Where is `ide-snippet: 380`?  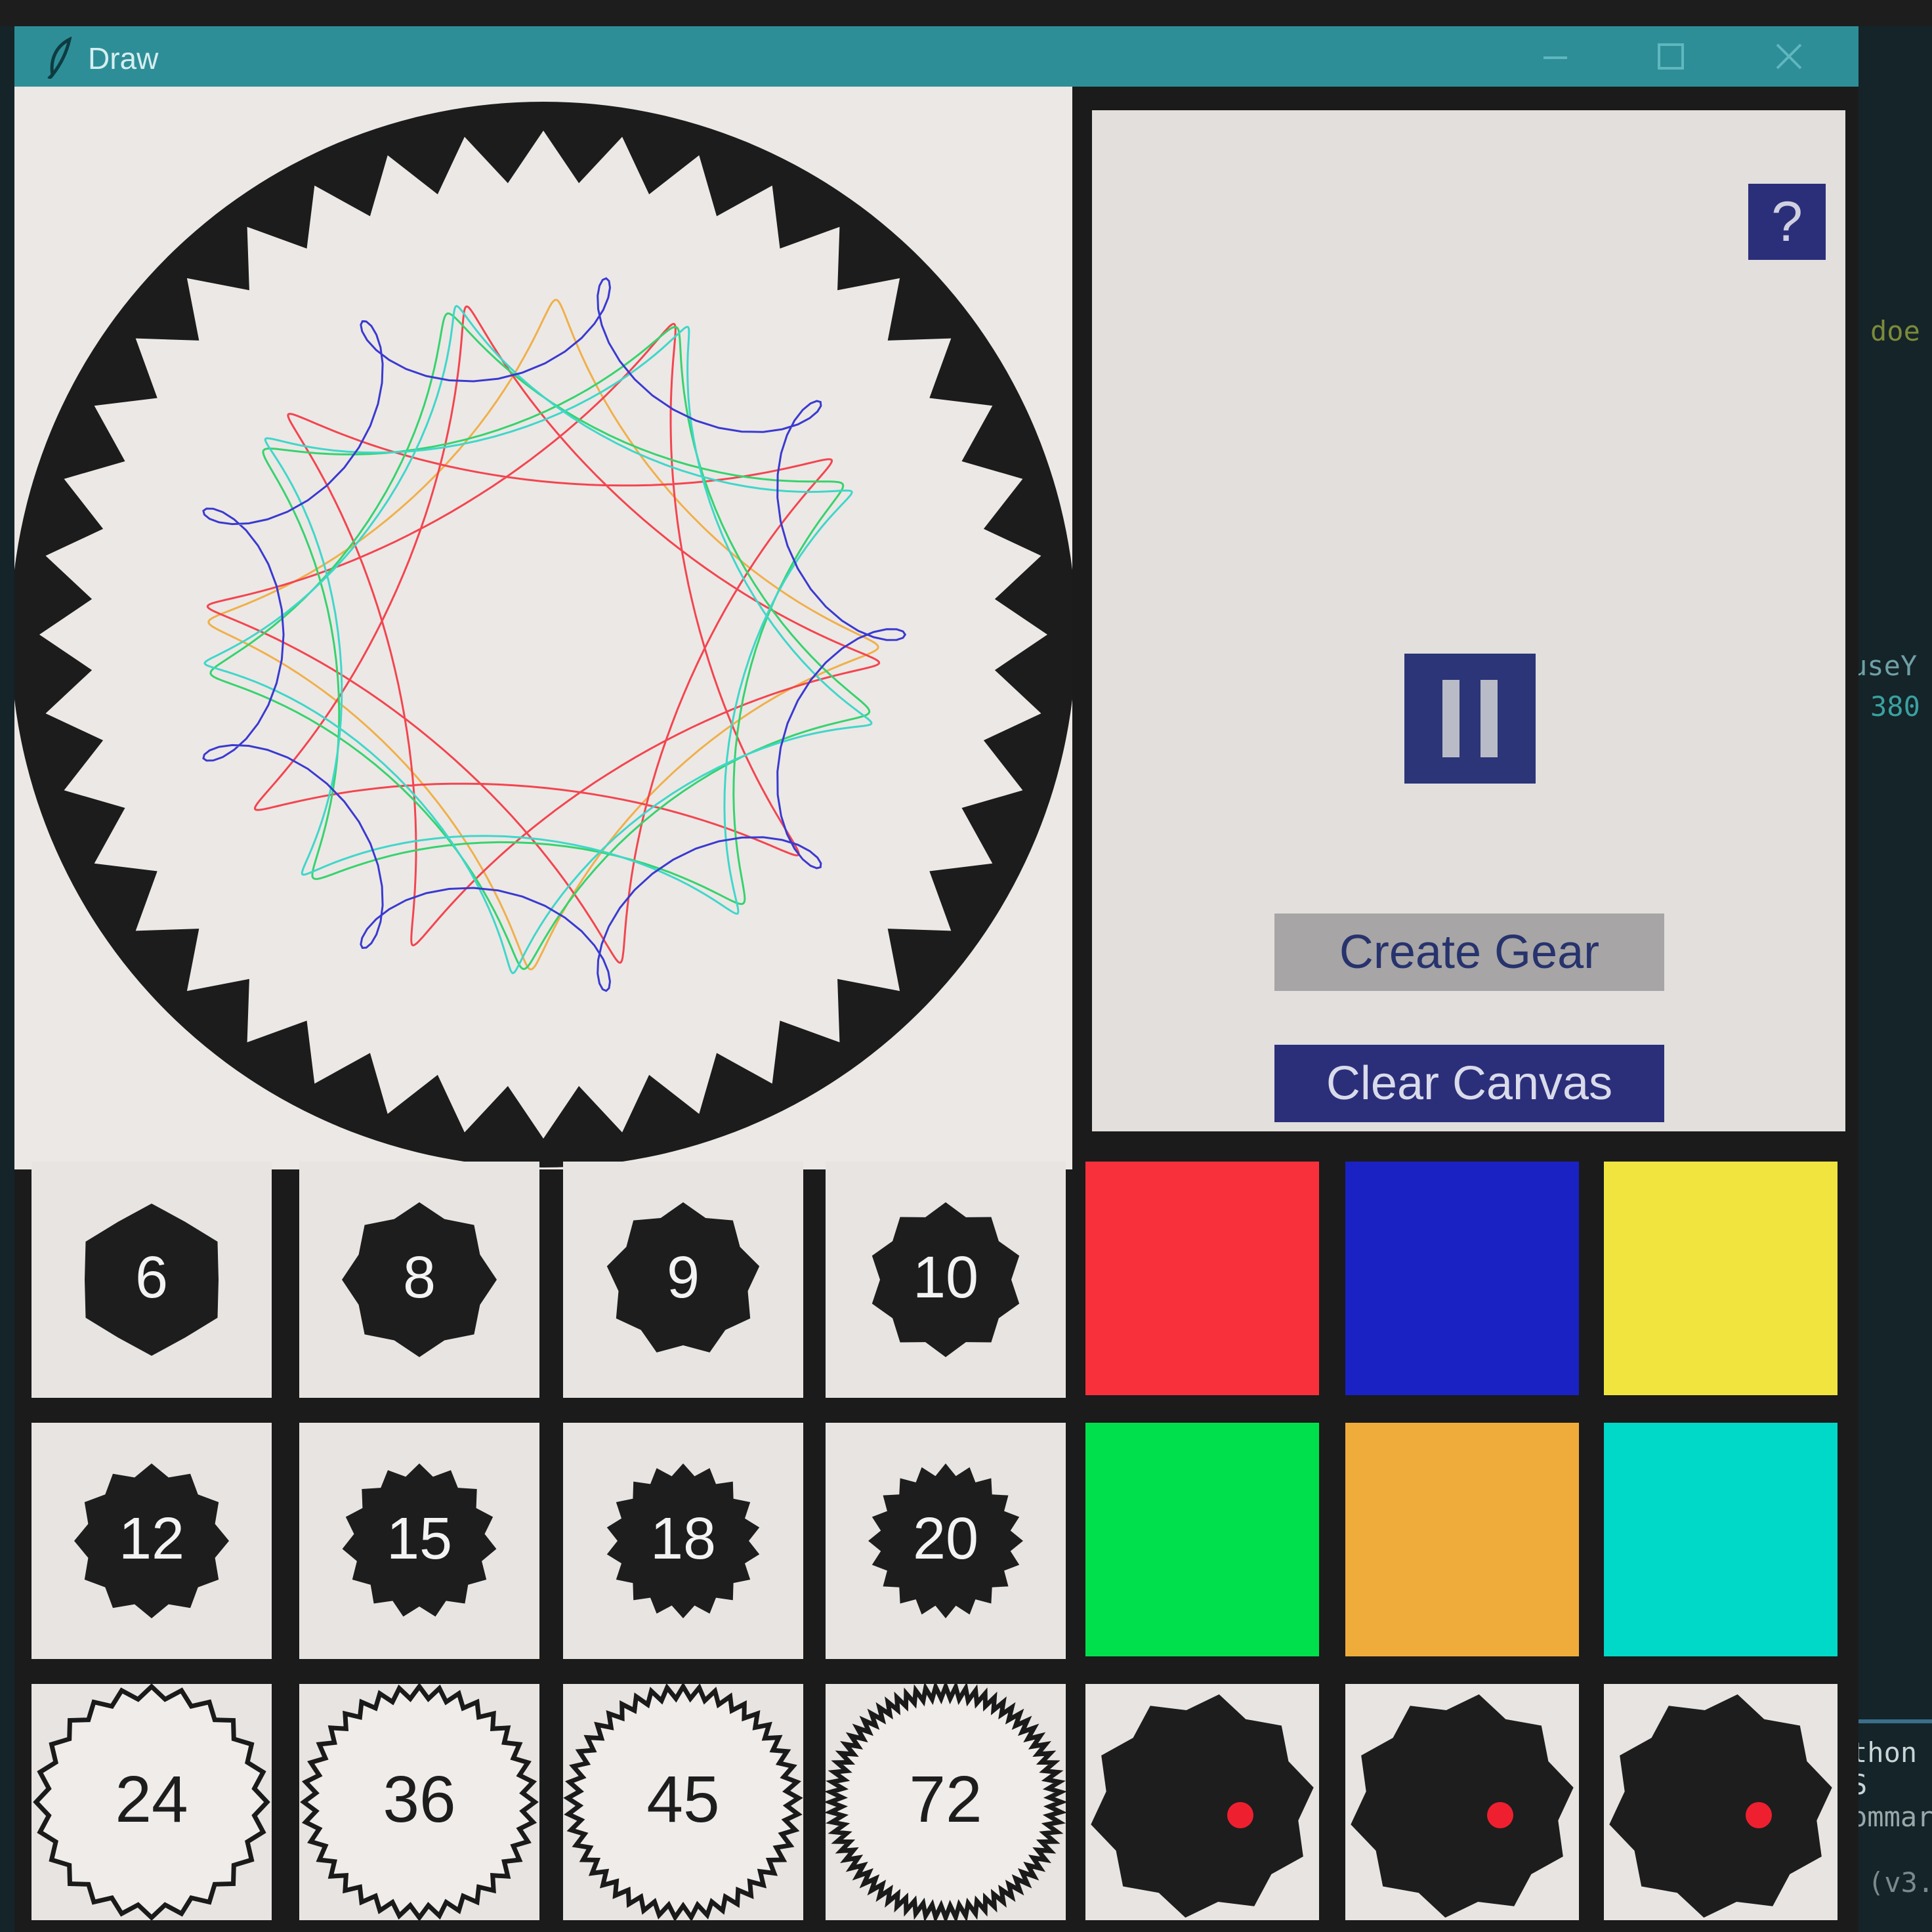
ide-snippet: 380 is located at coordinates (1895, 706).